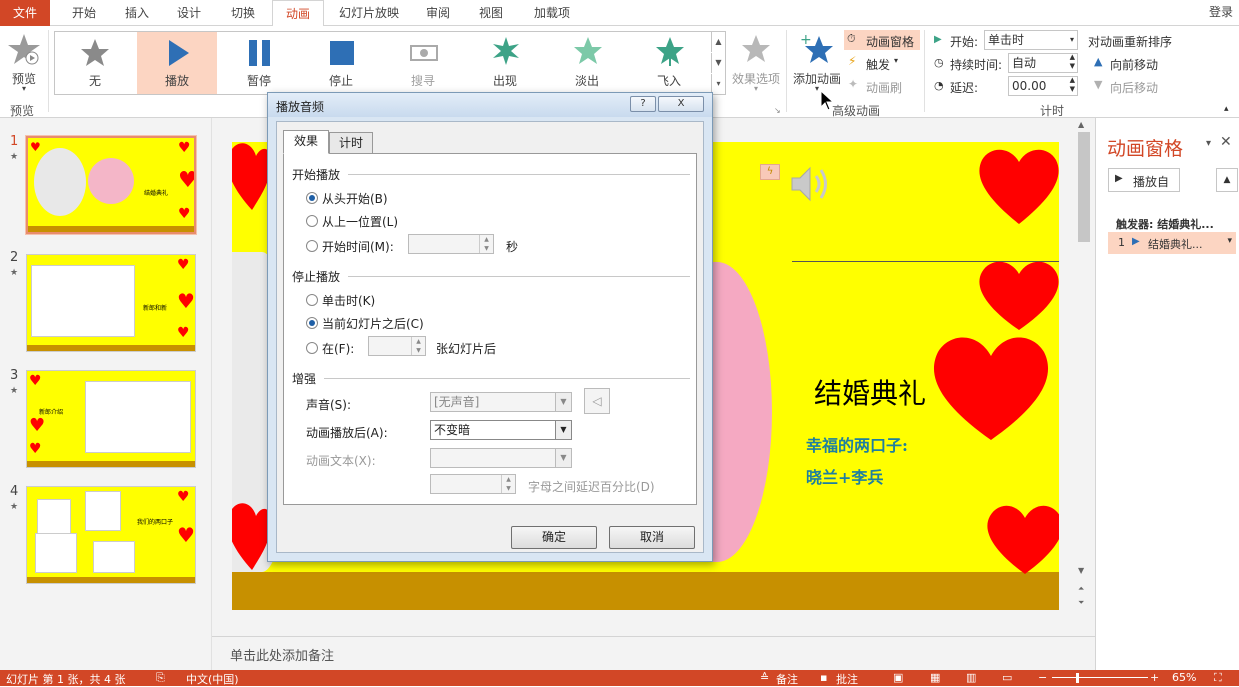  Describe the element at coordinates (1007, 677) in the screenshot. I see `slideshow-icon: ▭` at that location.